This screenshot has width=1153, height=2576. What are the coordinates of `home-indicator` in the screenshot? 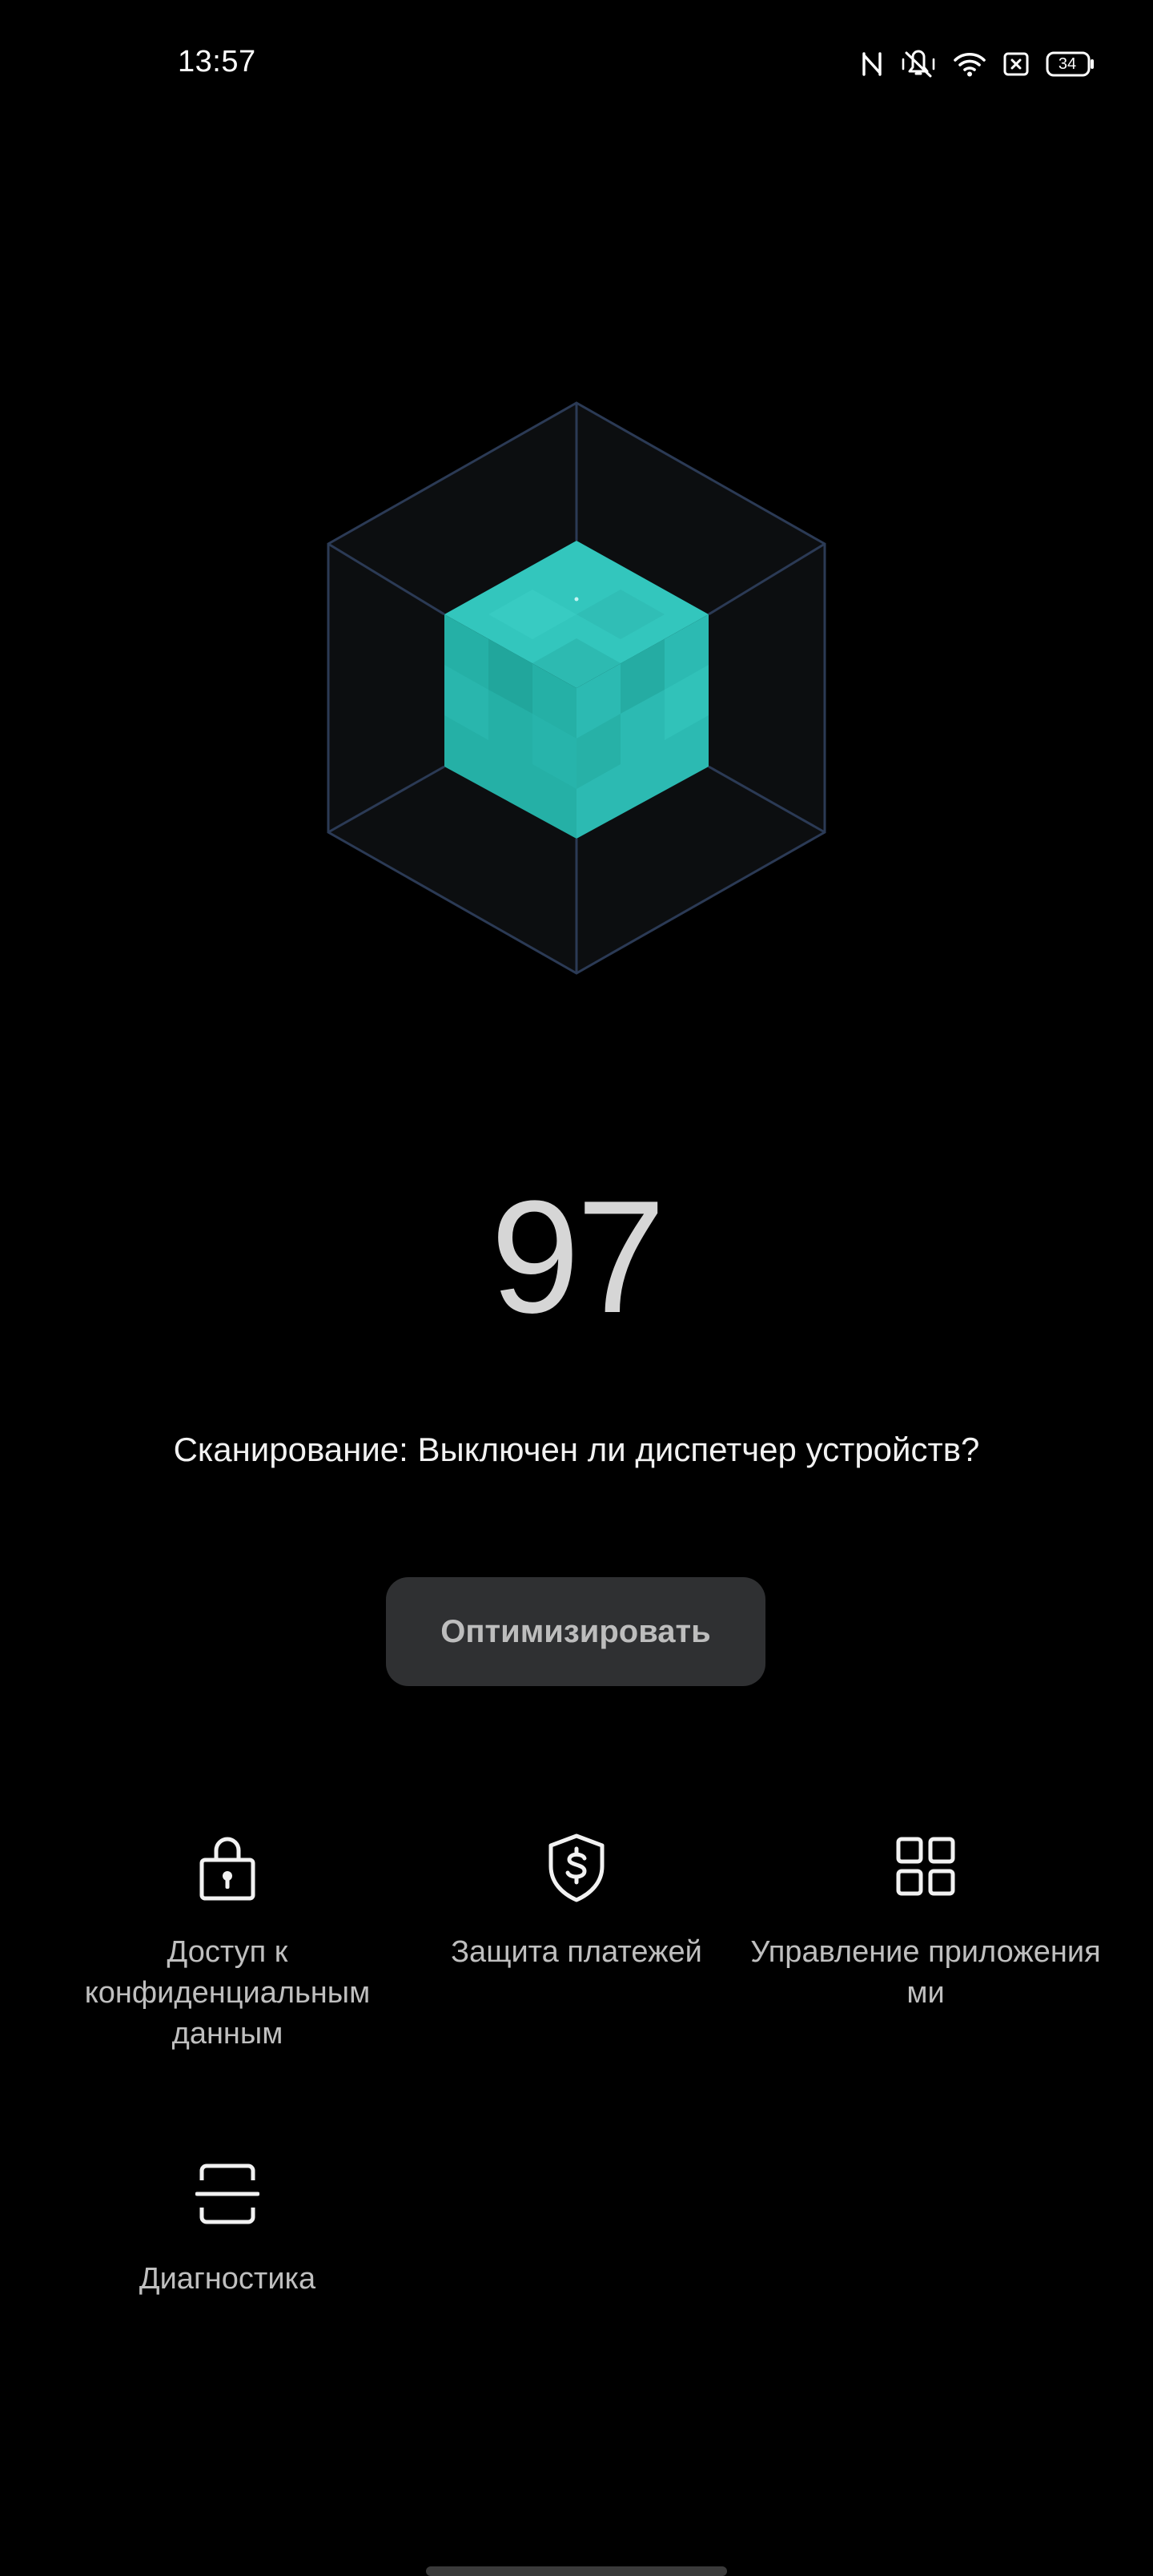 It's located at (576, 2571).